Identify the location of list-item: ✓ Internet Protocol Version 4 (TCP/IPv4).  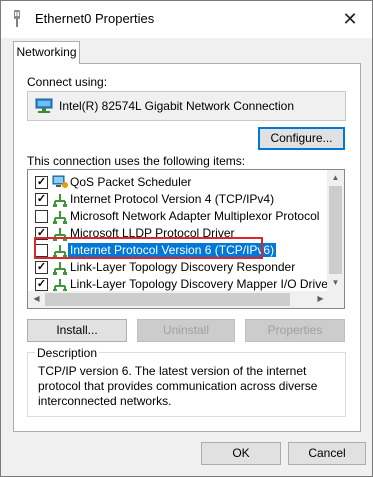
(178, 199).